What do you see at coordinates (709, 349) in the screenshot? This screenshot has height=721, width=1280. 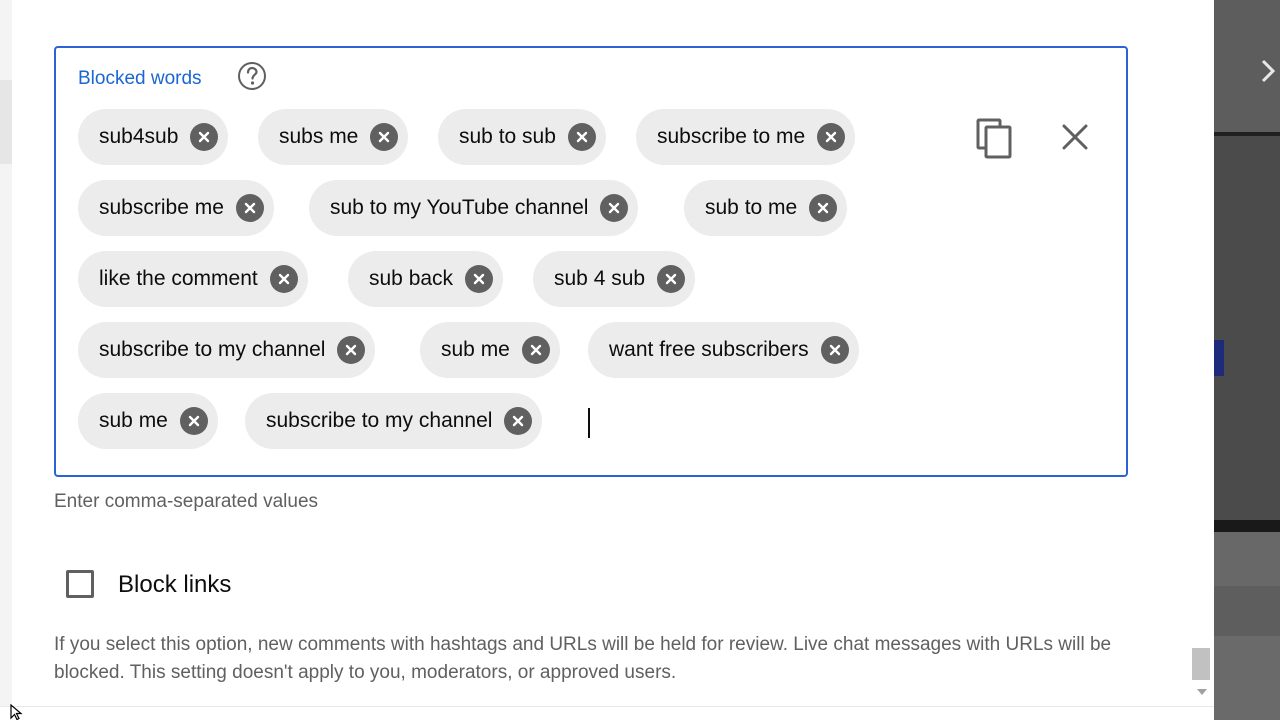 I see `blocked-word-chip-label: want free subscribers` at bounding box center [709, 349].